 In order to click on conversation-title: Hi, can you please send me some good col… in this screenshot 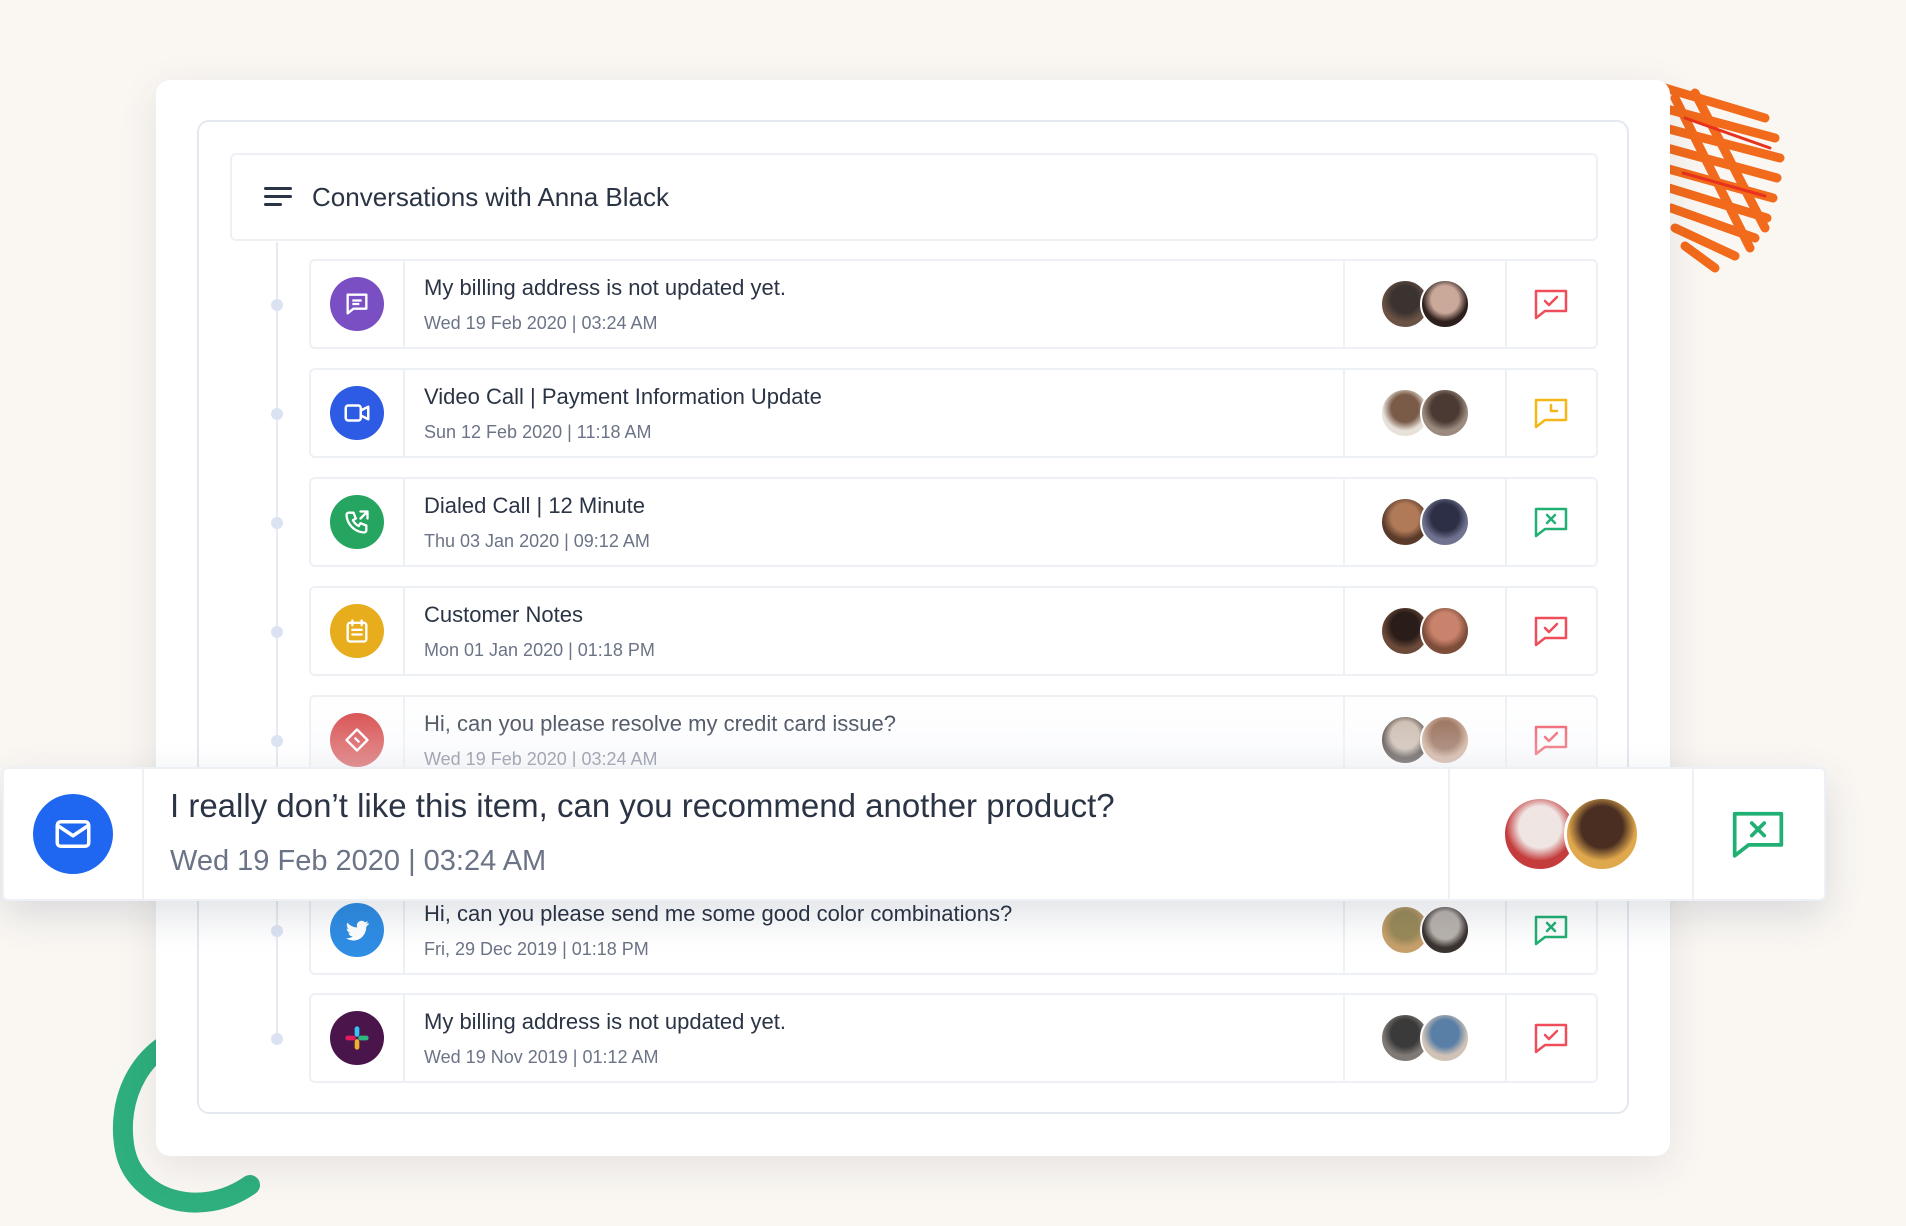, I will do `click(718, 913)`.